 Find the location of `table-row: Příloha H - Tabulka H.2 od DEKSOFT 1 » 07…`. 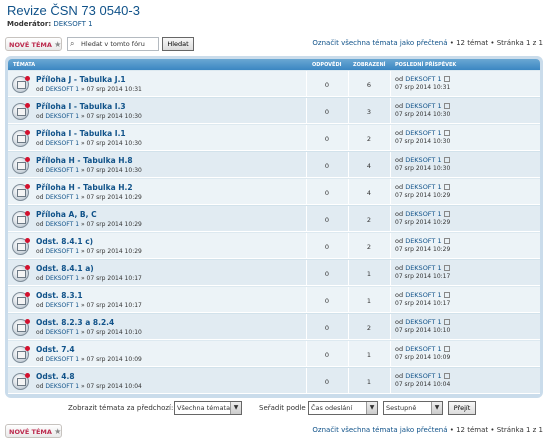

table-row: Příloha H - Tabulka H.2 od DEKSOFT 1 » 07… is located at coordinates (274, 191).